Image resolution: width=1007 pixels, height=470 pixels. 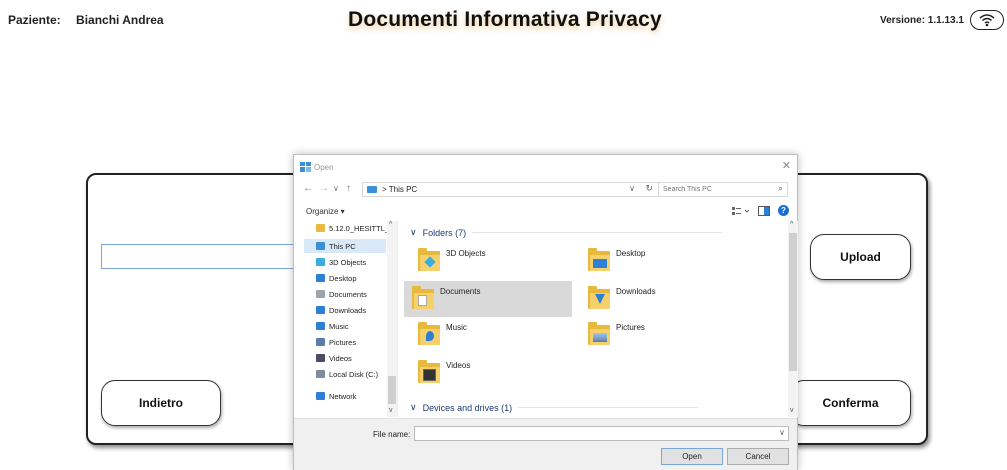 I want to click on view-options-icon, so click(x=741, y=211).